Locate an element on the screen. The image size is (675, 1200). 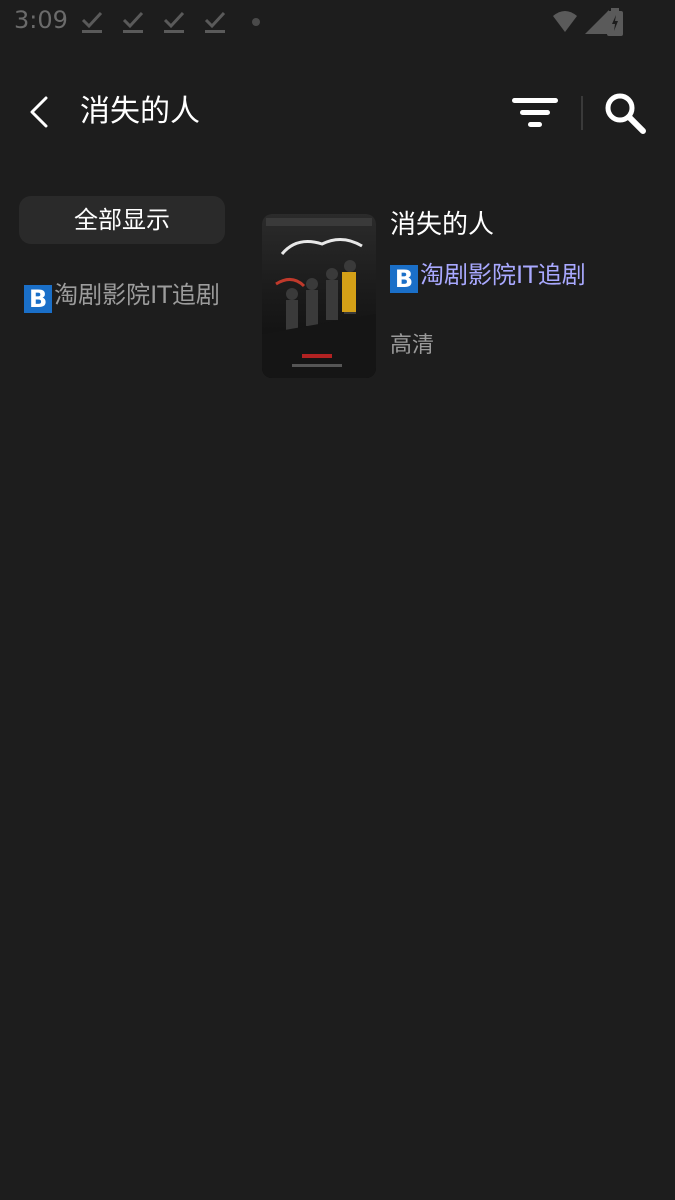
source-filter-label: 淘剧影院IT追剧 is located at coordinates (137, 295).